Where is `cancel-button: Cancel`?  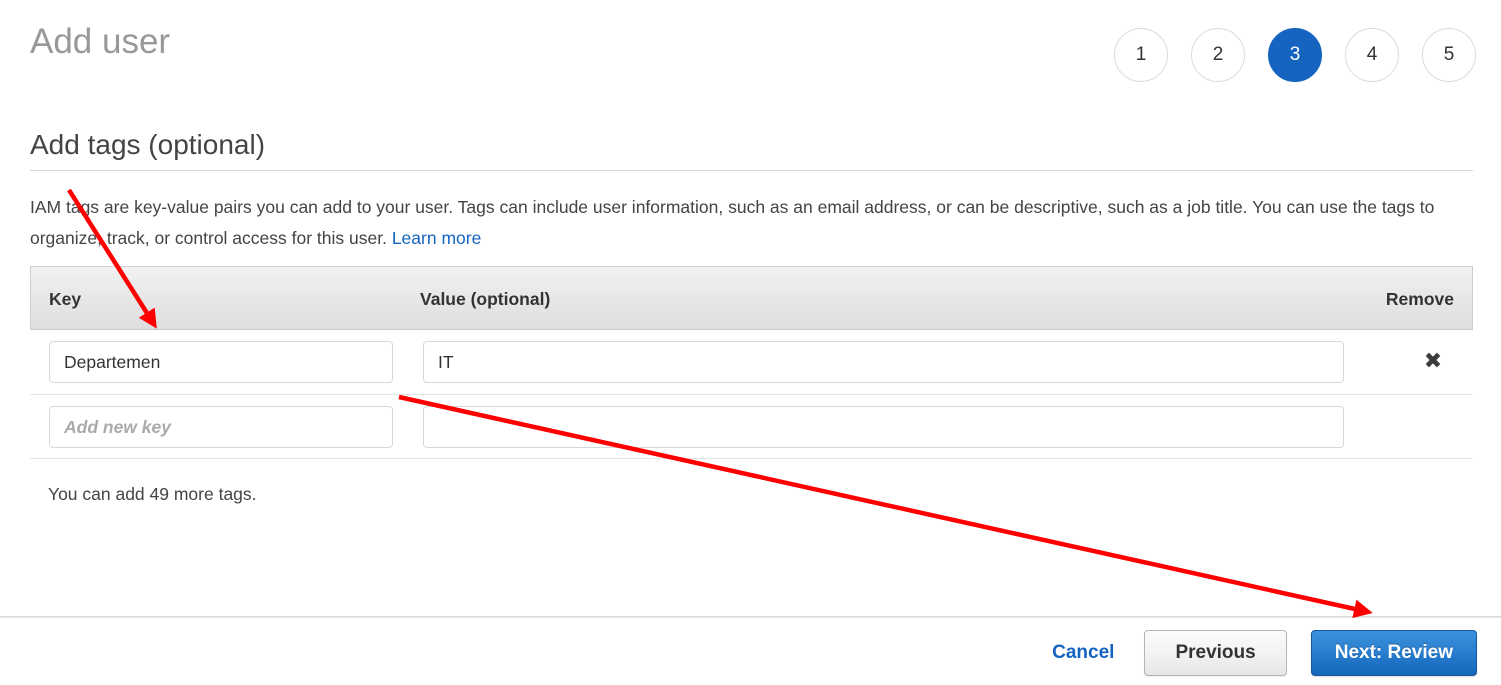 cancel-button: Cancel is located at coordinates (1083, 653).